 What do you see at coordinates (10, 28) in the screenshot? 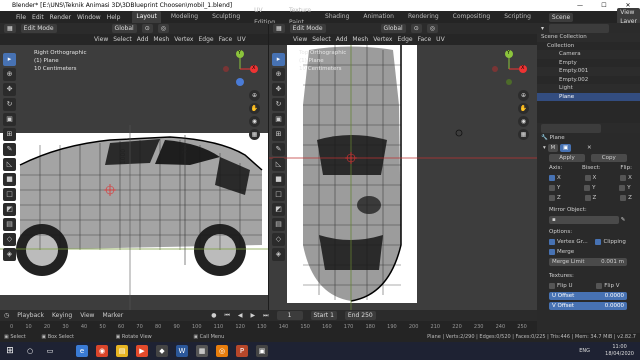
I see `left-editor-type-button: ▦` at bounding box center [10, 28].